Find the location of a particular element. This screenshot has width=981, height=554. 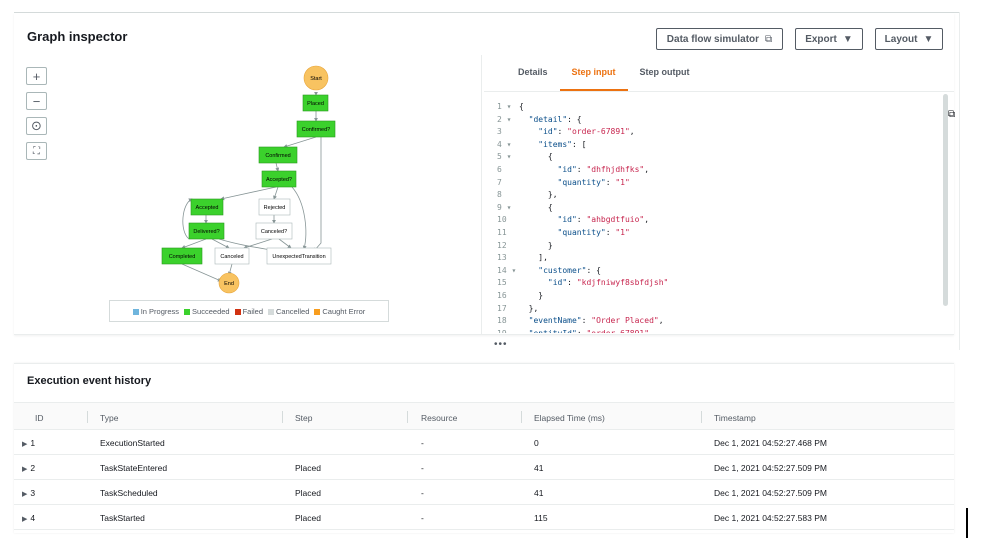

column-header-id: ID is located at coordinates (39, 418).